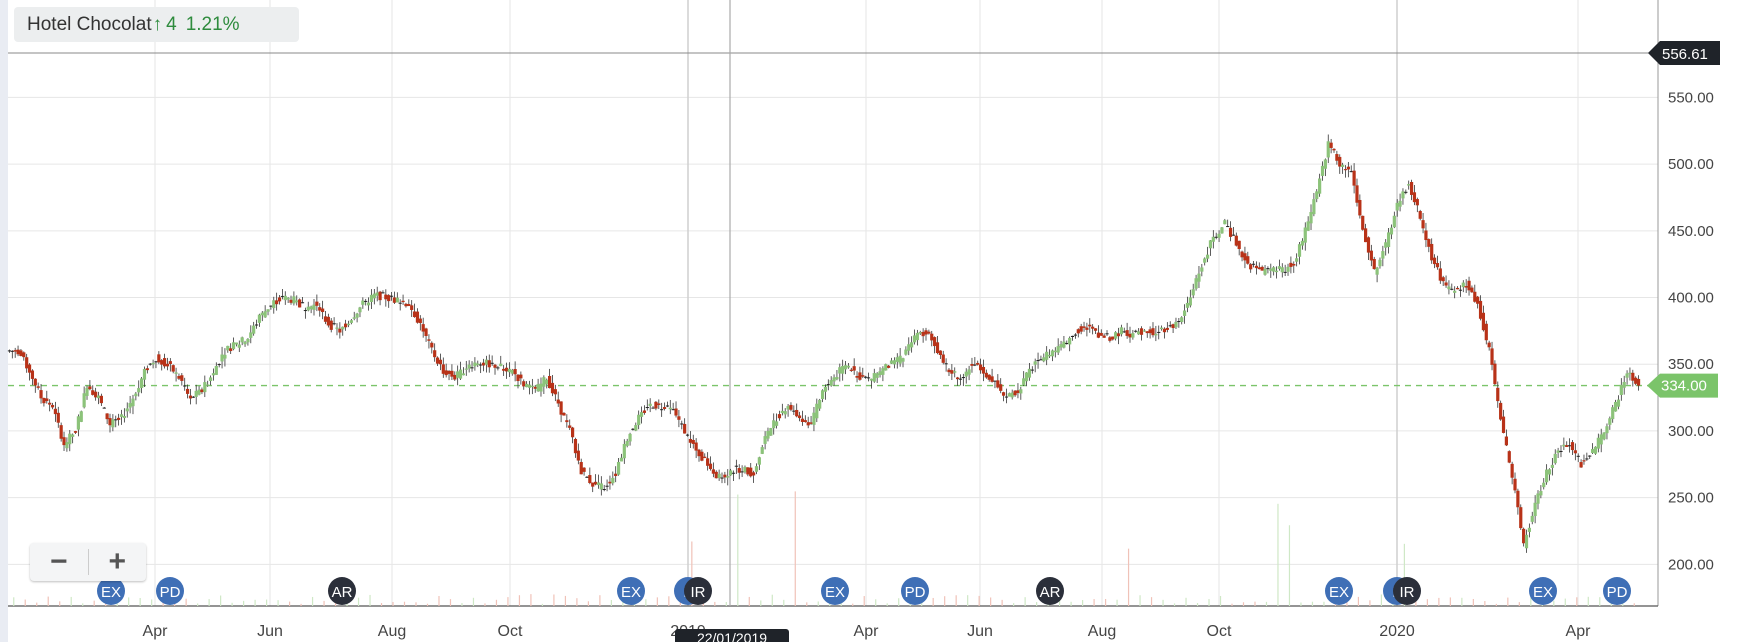 The height and width of the screenshot is (642, 1738). I want to click on x-tick-label: Oct, so click(1219, 631).